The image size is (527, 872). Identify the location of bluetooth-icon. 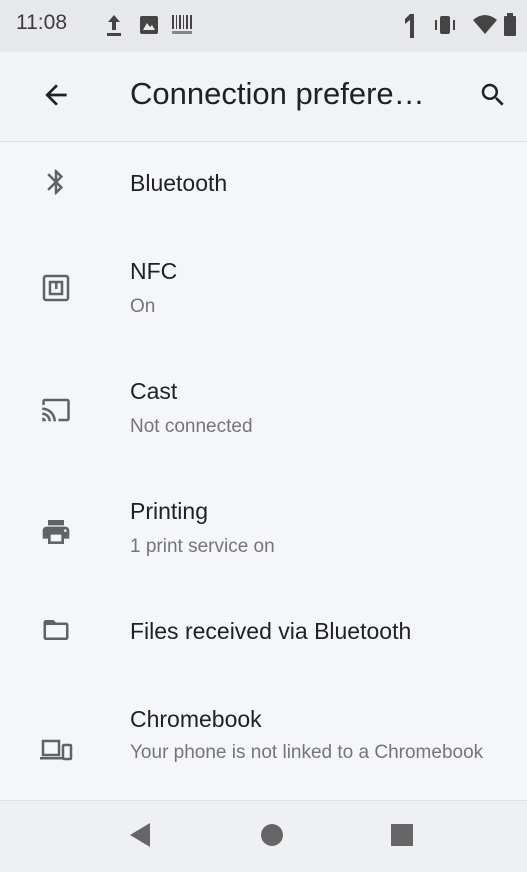
(56, 182).